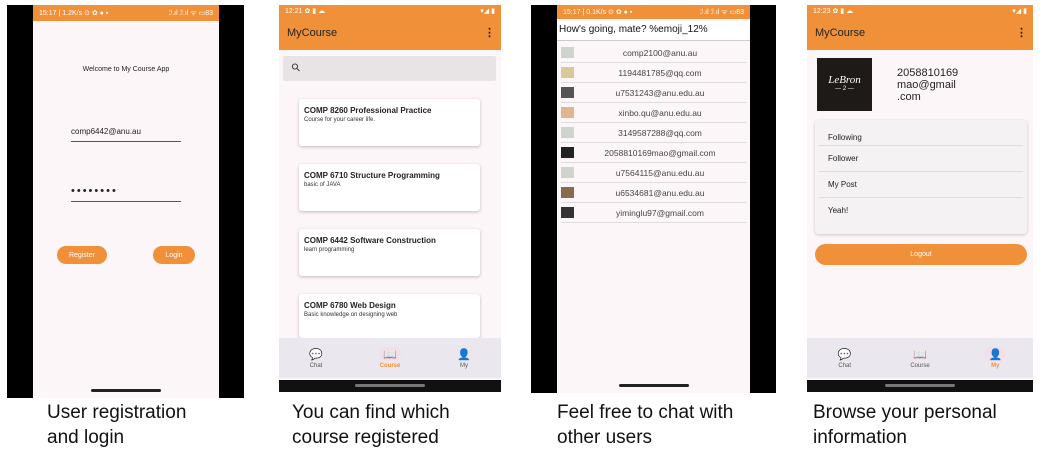 The image size is (1040, 450). I want to click on system-nav-bar, so click(920, 386).